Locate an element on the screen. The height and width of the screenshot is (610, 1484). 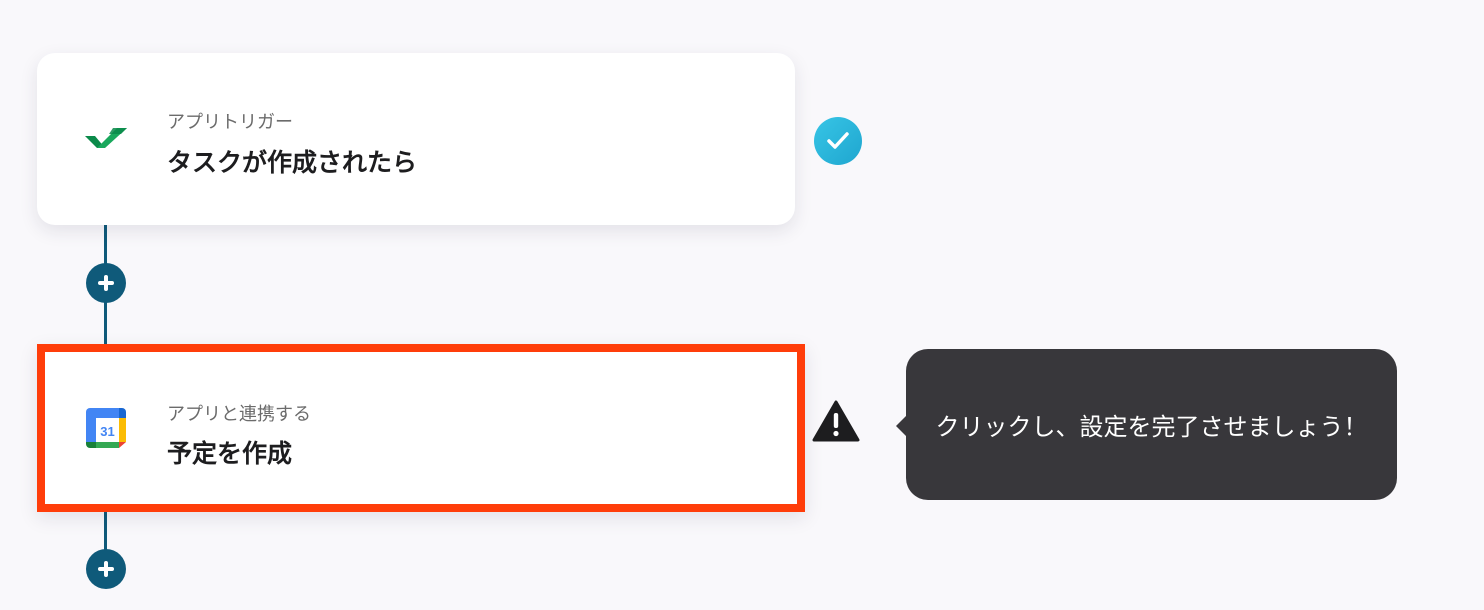
completed-check-icon is located at coordinates (838, 141).